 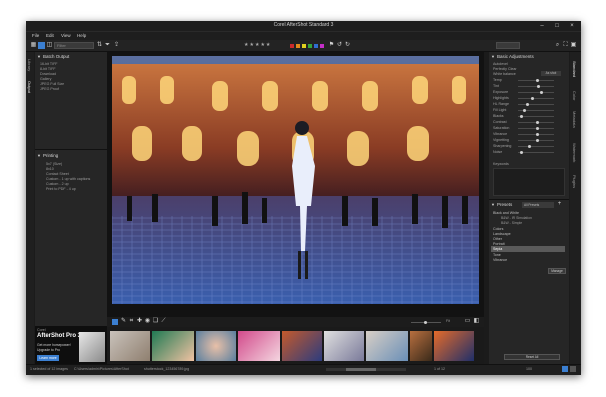 I want to click on fullscreen-icon: ⛶, so click(x=565, y=45).